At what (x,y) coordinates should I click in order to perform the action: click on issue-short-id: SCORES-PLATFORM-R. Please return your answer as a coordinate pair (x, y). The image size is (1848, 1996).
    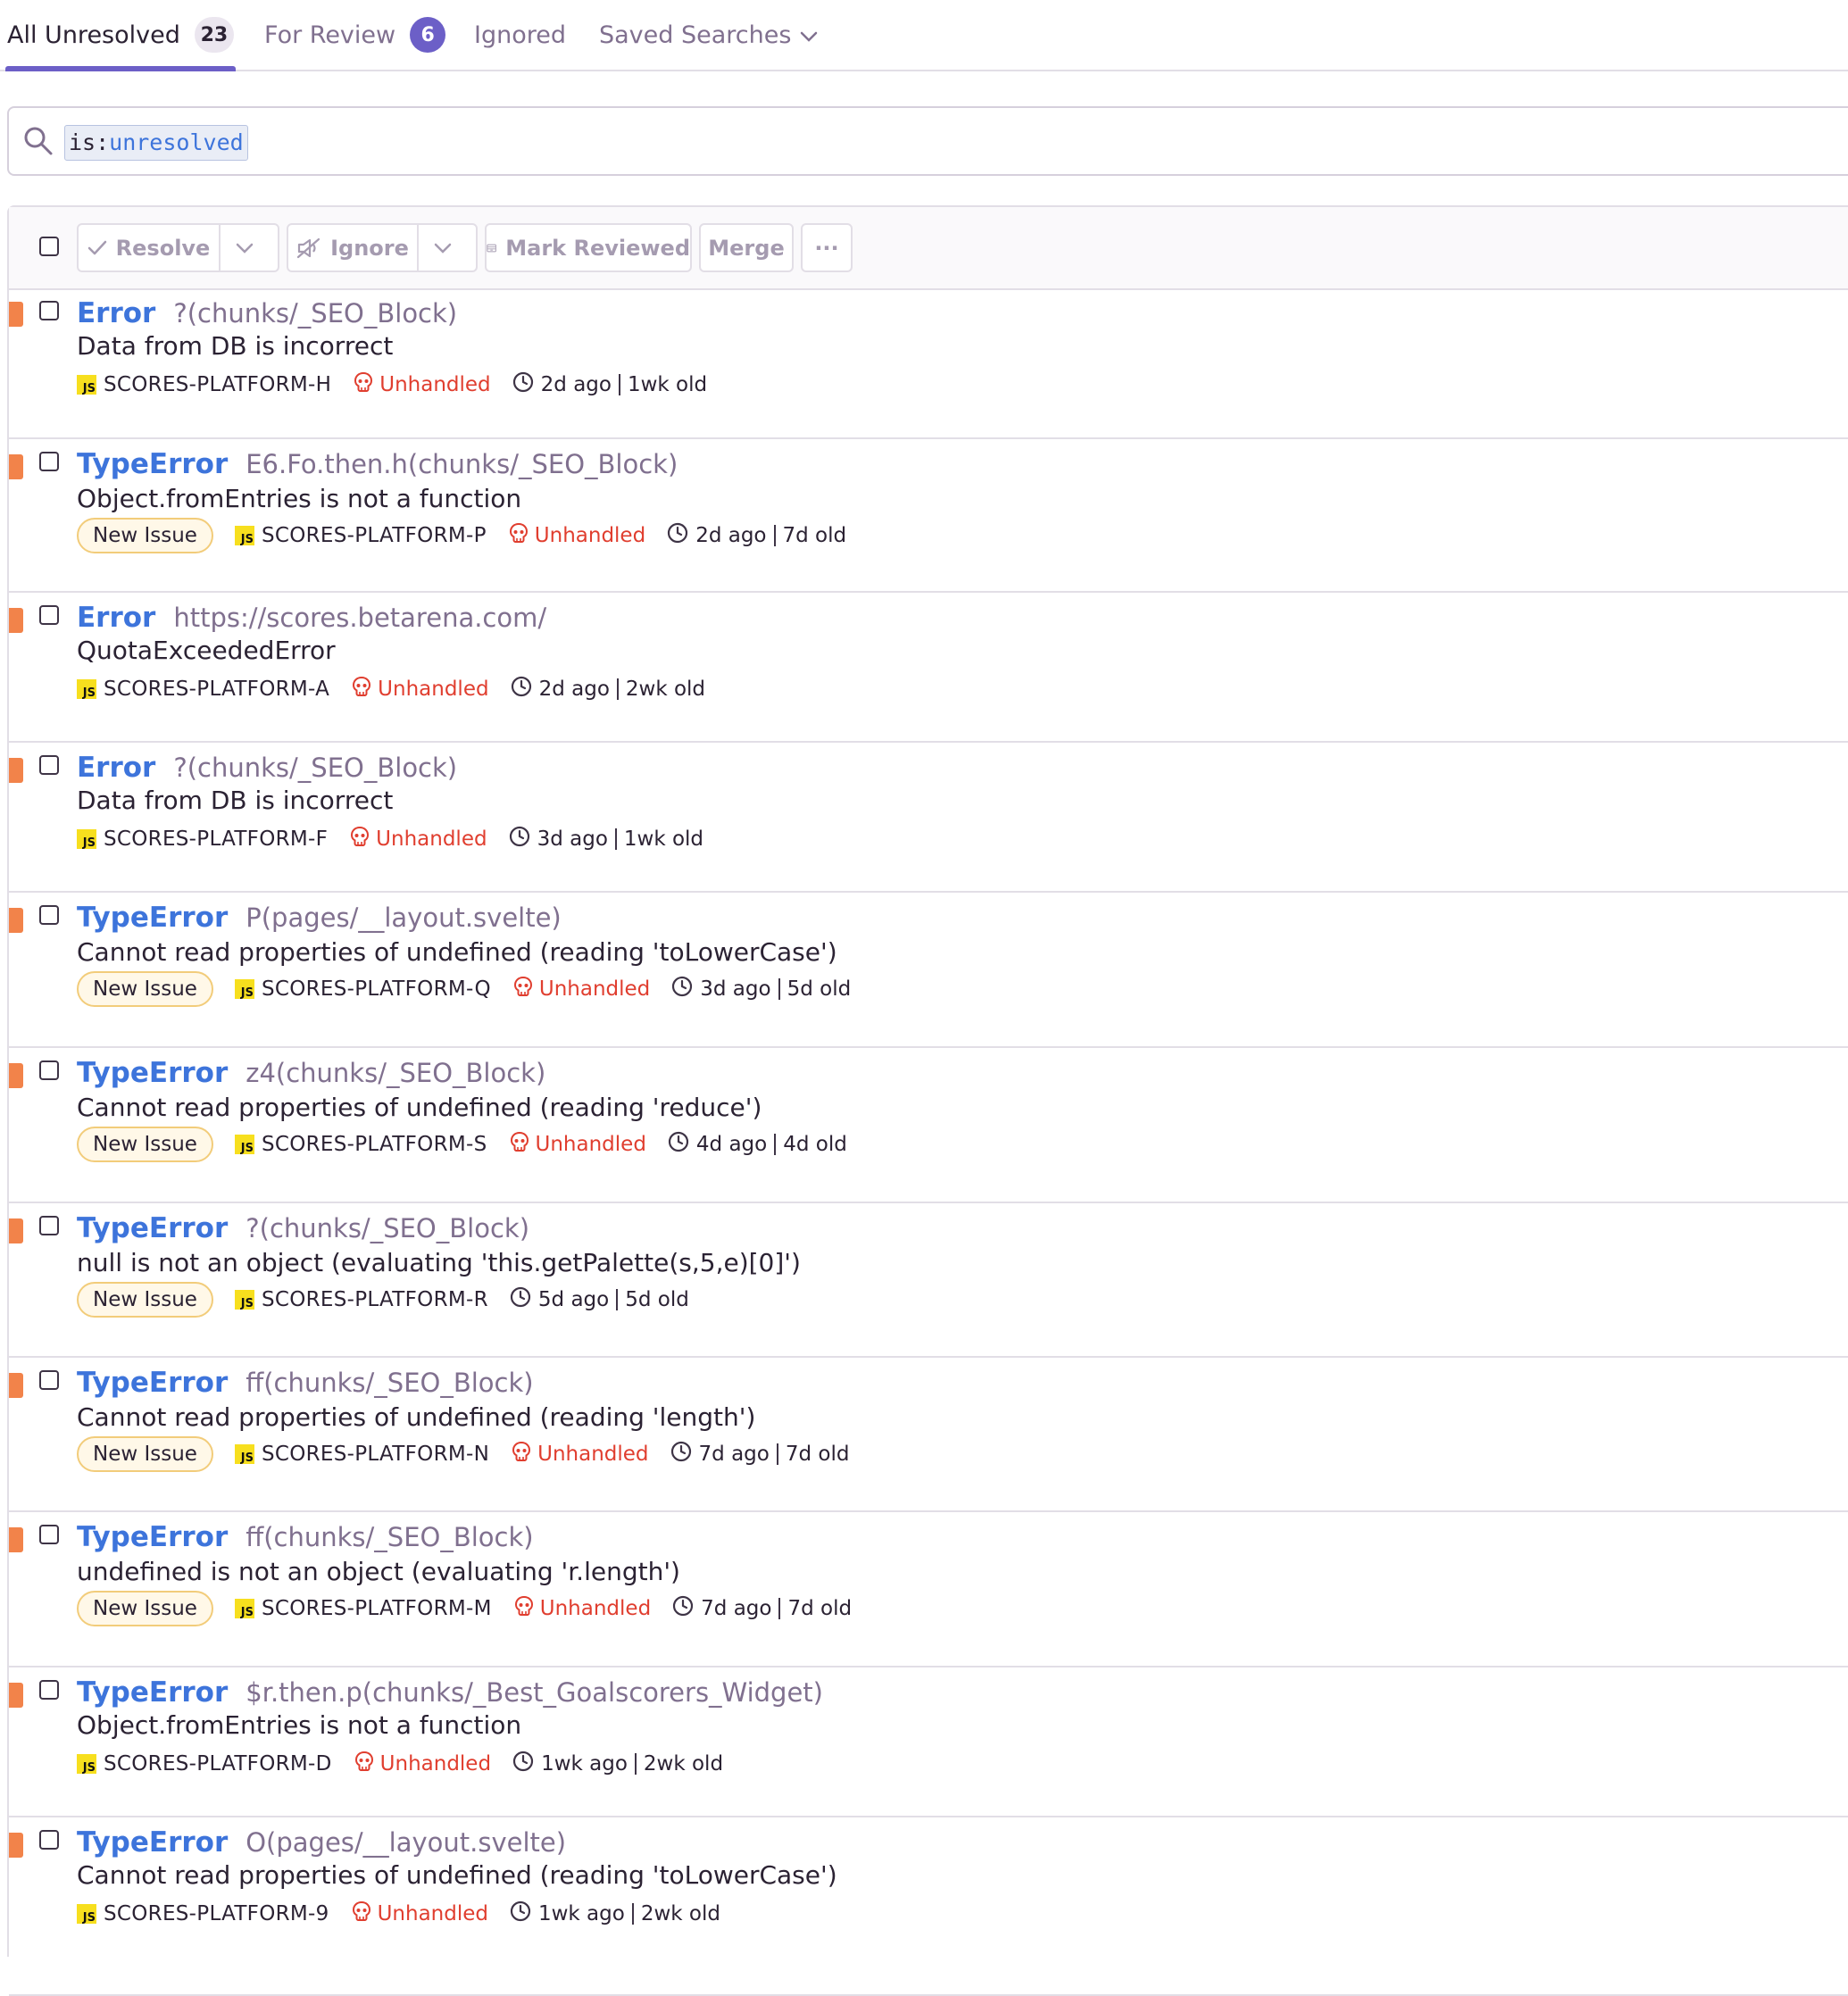
    Looking at the image, I should click on (375, 1299).